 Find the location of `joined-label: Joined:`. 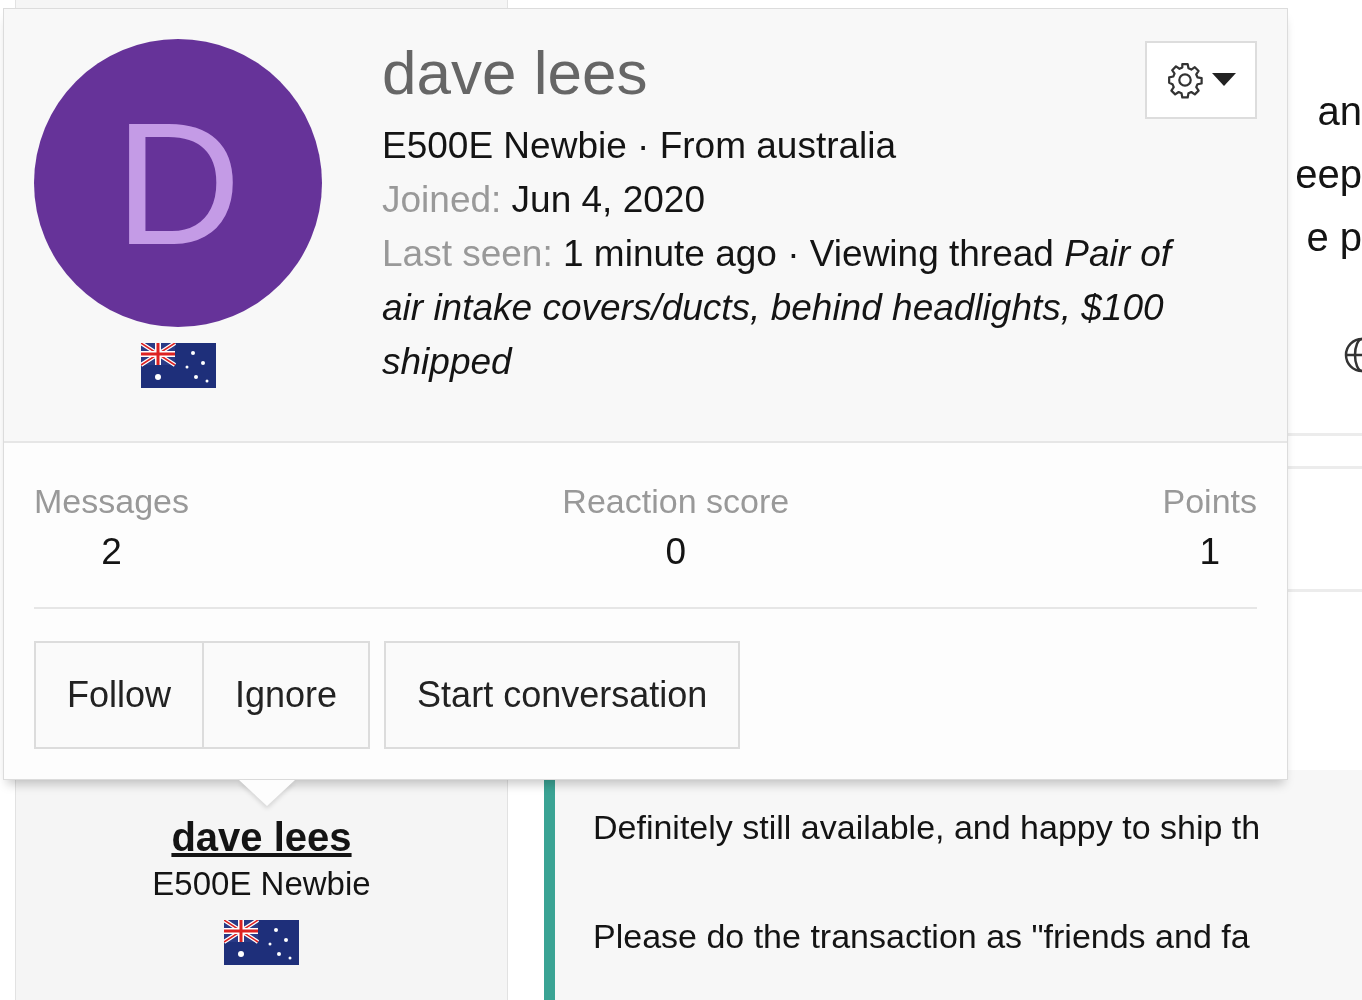

joined-label: Joined: is located at coordinates (442, 199).